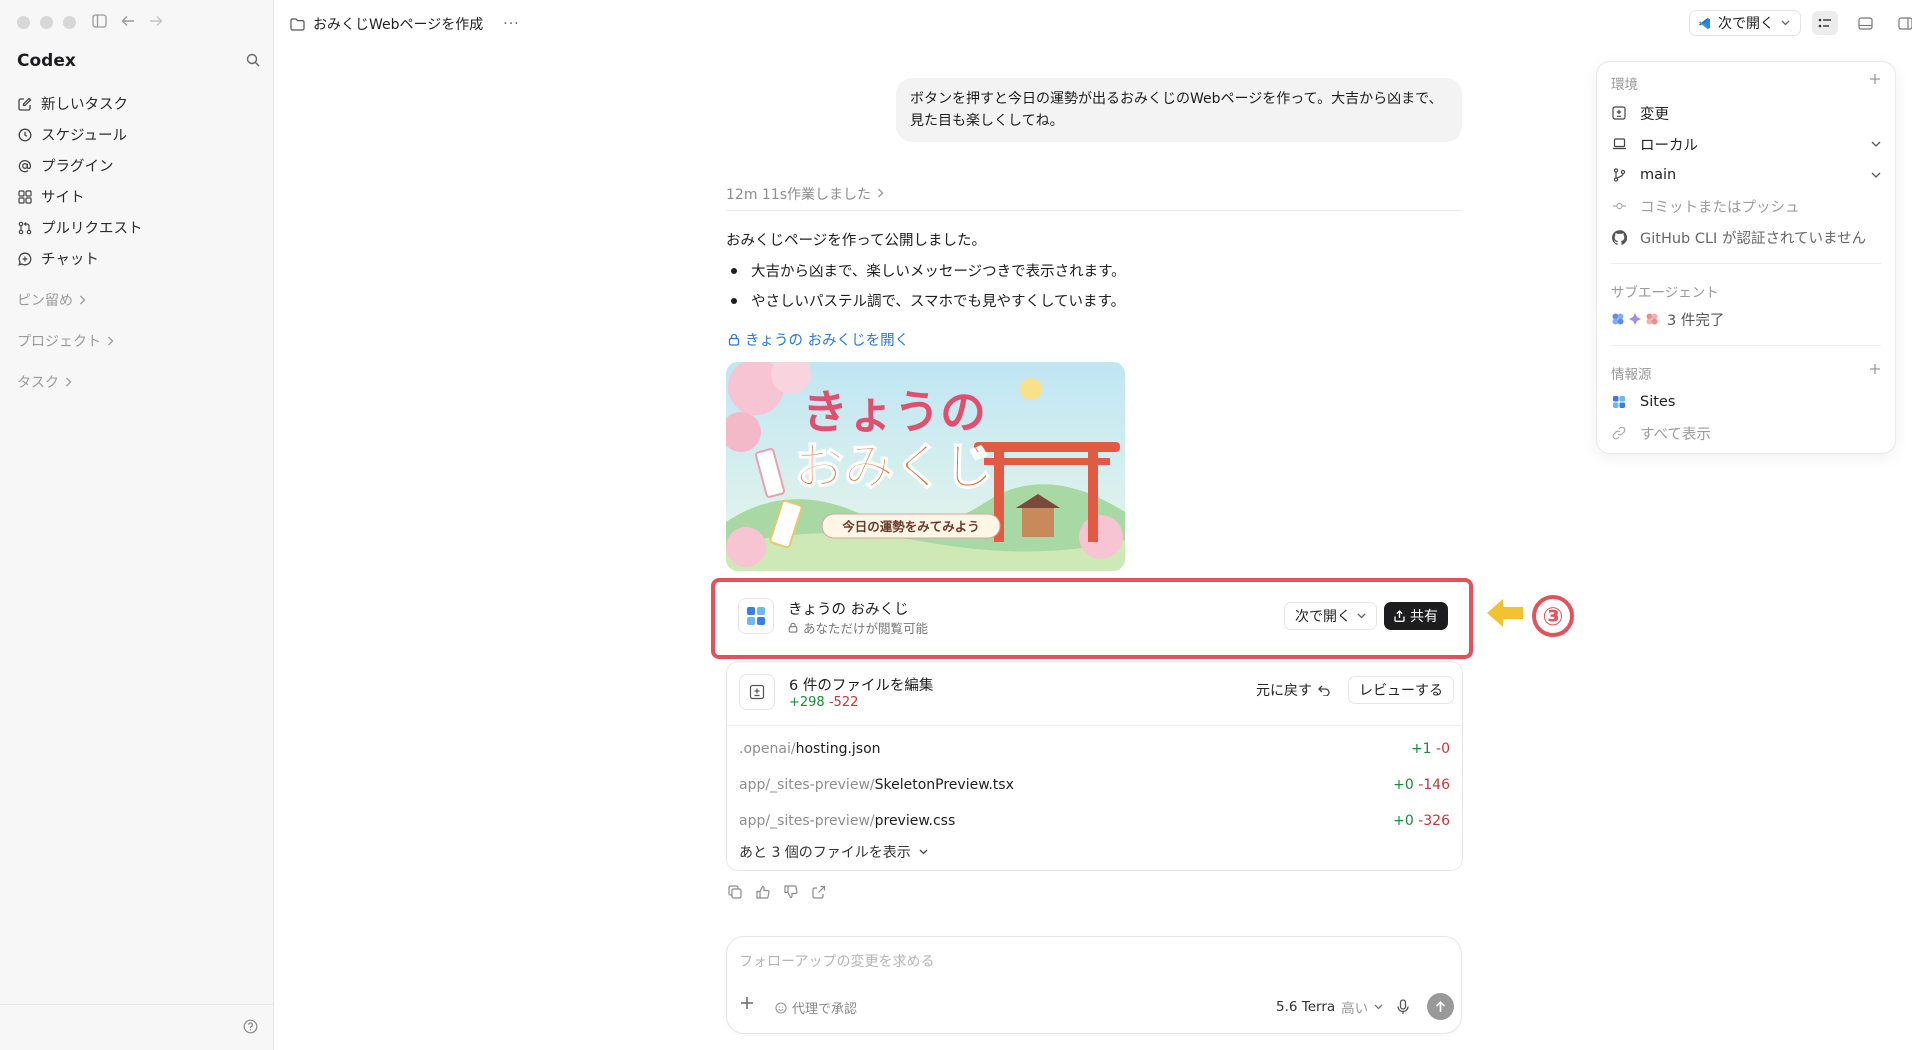 The width and height of the screenshot is (1912, 1050). What do you see at coordinates (1094, 821) in the screenshot?
I see `file-row: app/_sites-preview/preview.css +0 -326` at bounding box center [1094, 821].